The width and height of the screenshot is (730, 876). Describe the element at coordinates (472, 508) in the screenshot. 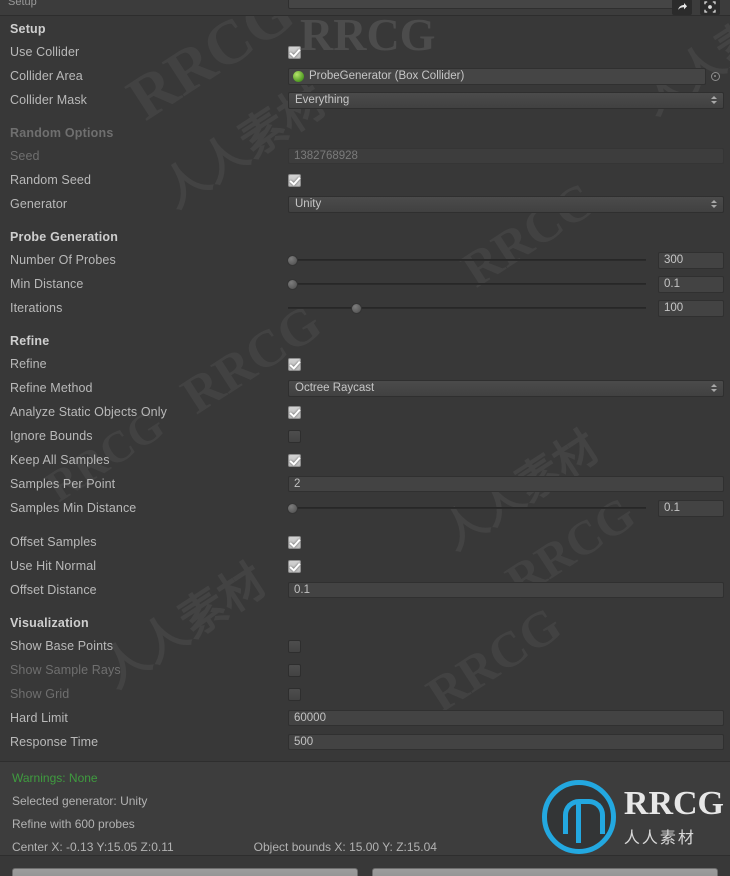

I see `slider-samples-min-distance` at that location.